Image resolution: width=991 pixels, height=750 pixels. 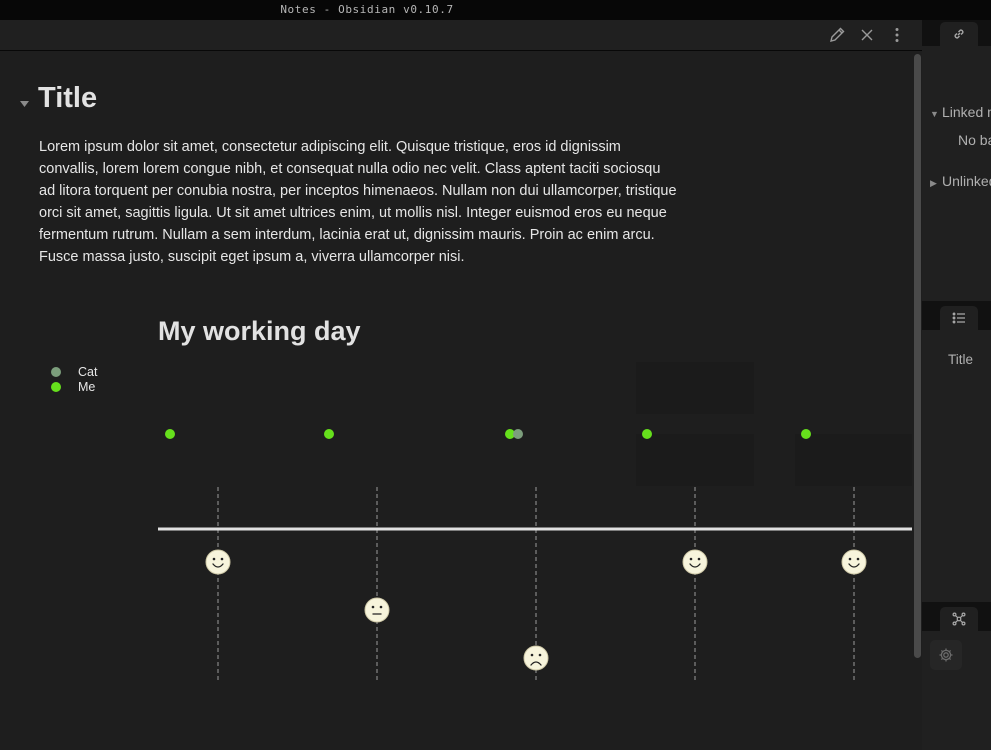 What do you see at coordinates (367, 9) in the screenshot?
I see `window-title: Notes - Obsidian v0.10.7` at bounding box center [367, 9].